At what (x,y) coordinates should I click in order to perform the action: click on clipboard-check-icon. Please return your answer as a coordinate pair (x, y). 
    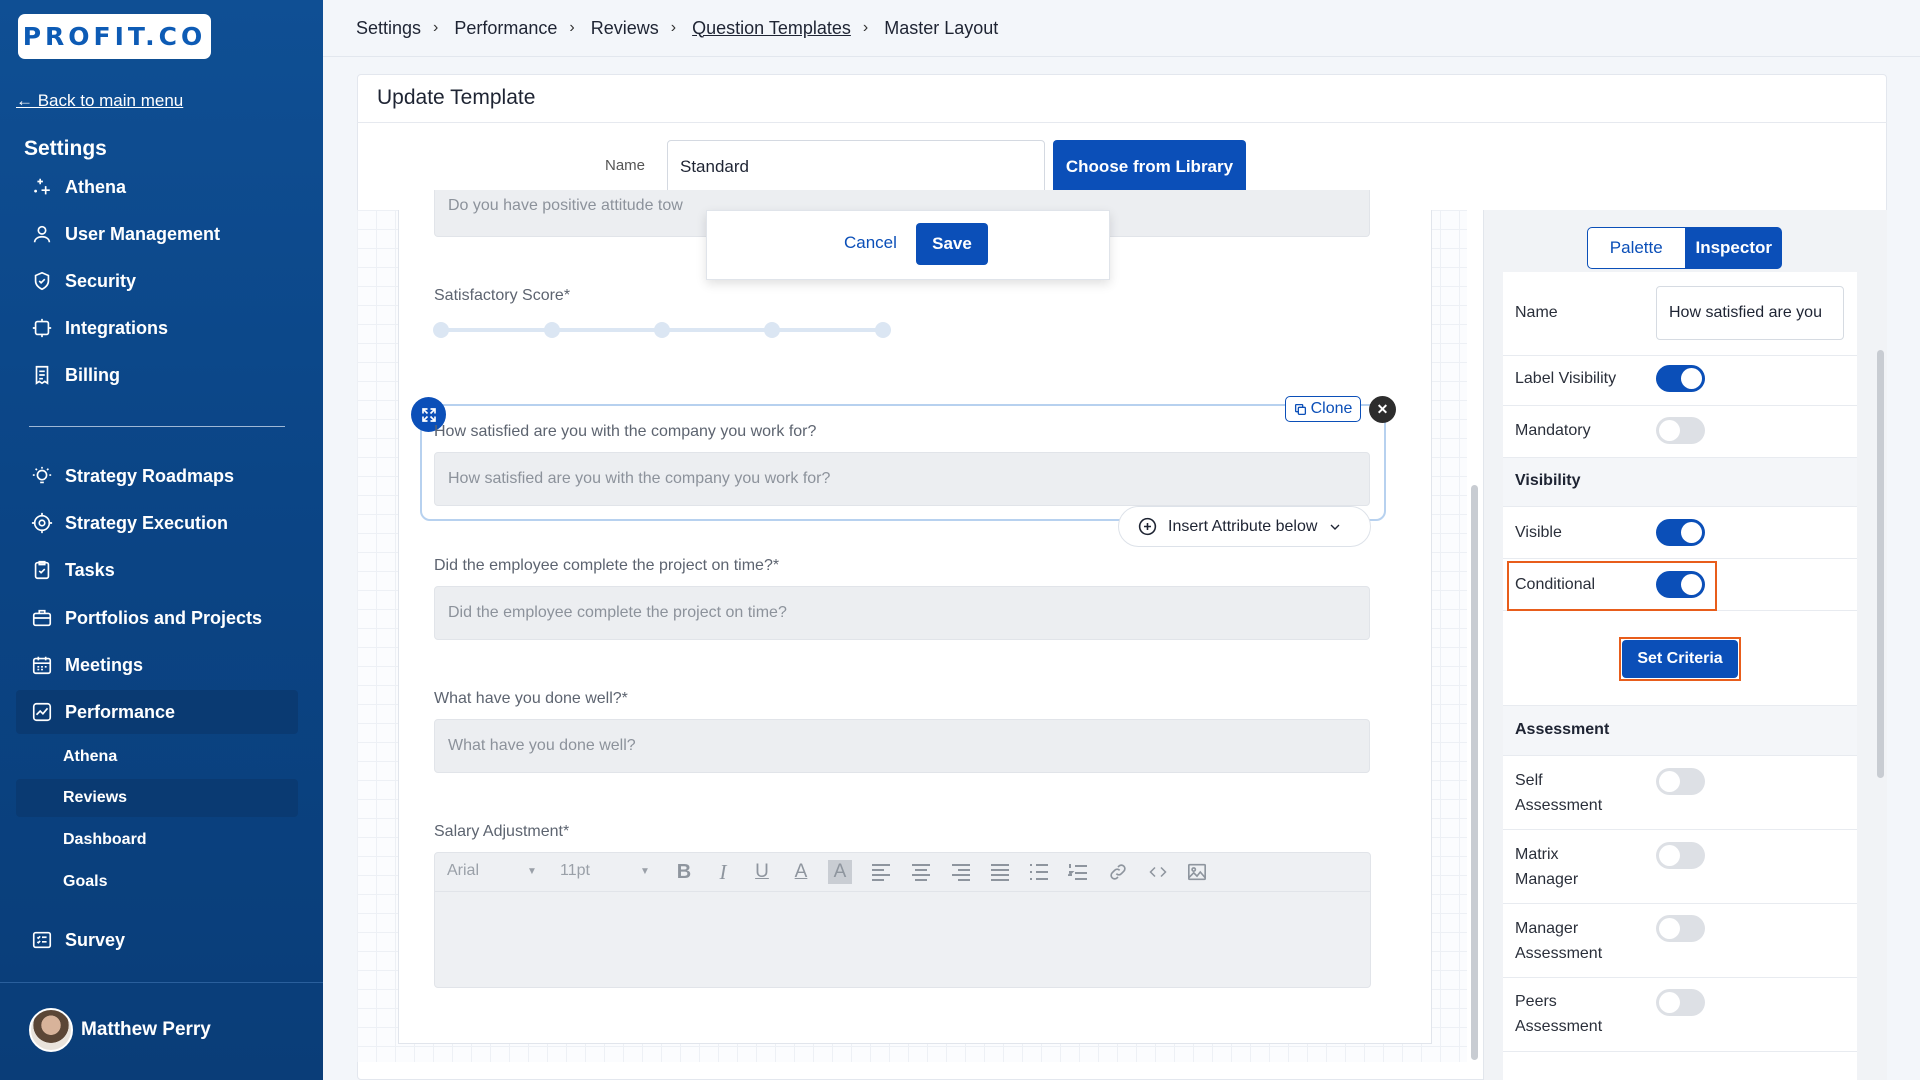
    Looking at the image, I should click on (42, 570).